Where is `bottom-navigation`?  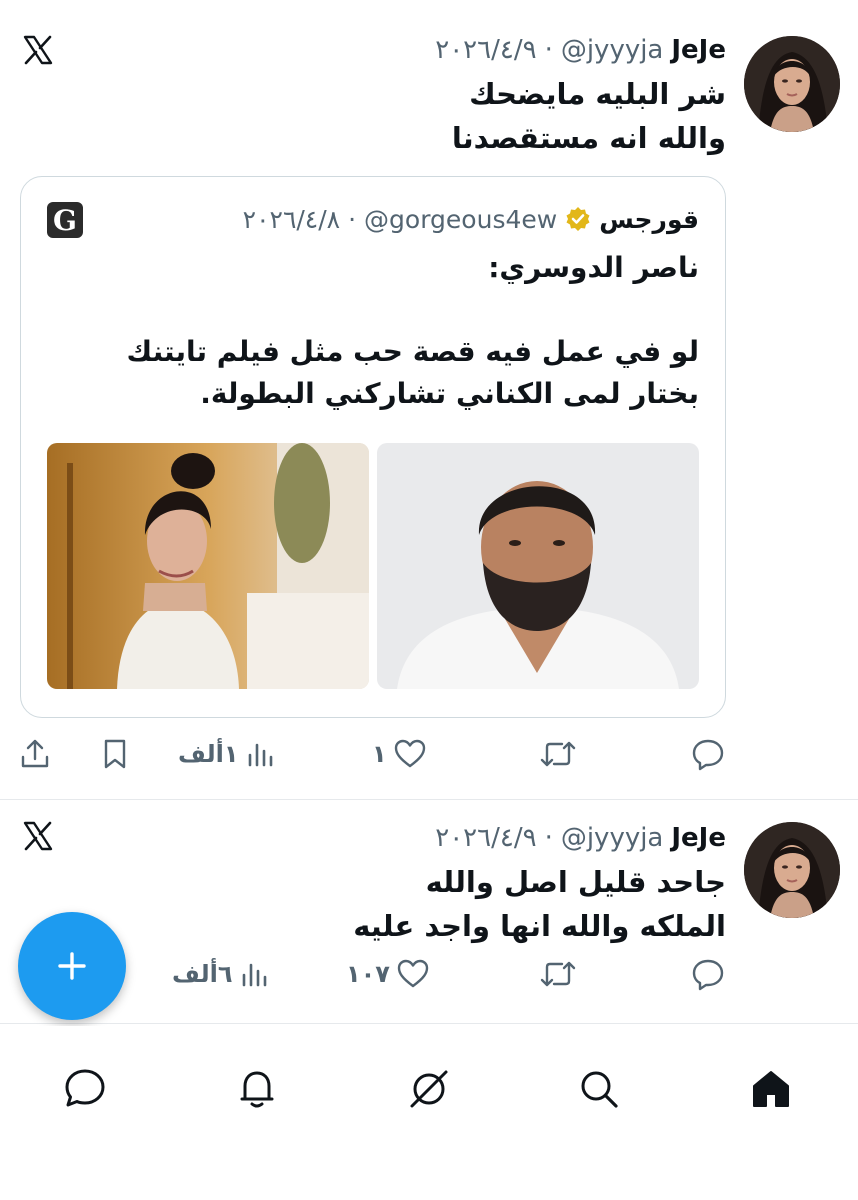 bottom-navigation is located at coordinates (429, 1113).